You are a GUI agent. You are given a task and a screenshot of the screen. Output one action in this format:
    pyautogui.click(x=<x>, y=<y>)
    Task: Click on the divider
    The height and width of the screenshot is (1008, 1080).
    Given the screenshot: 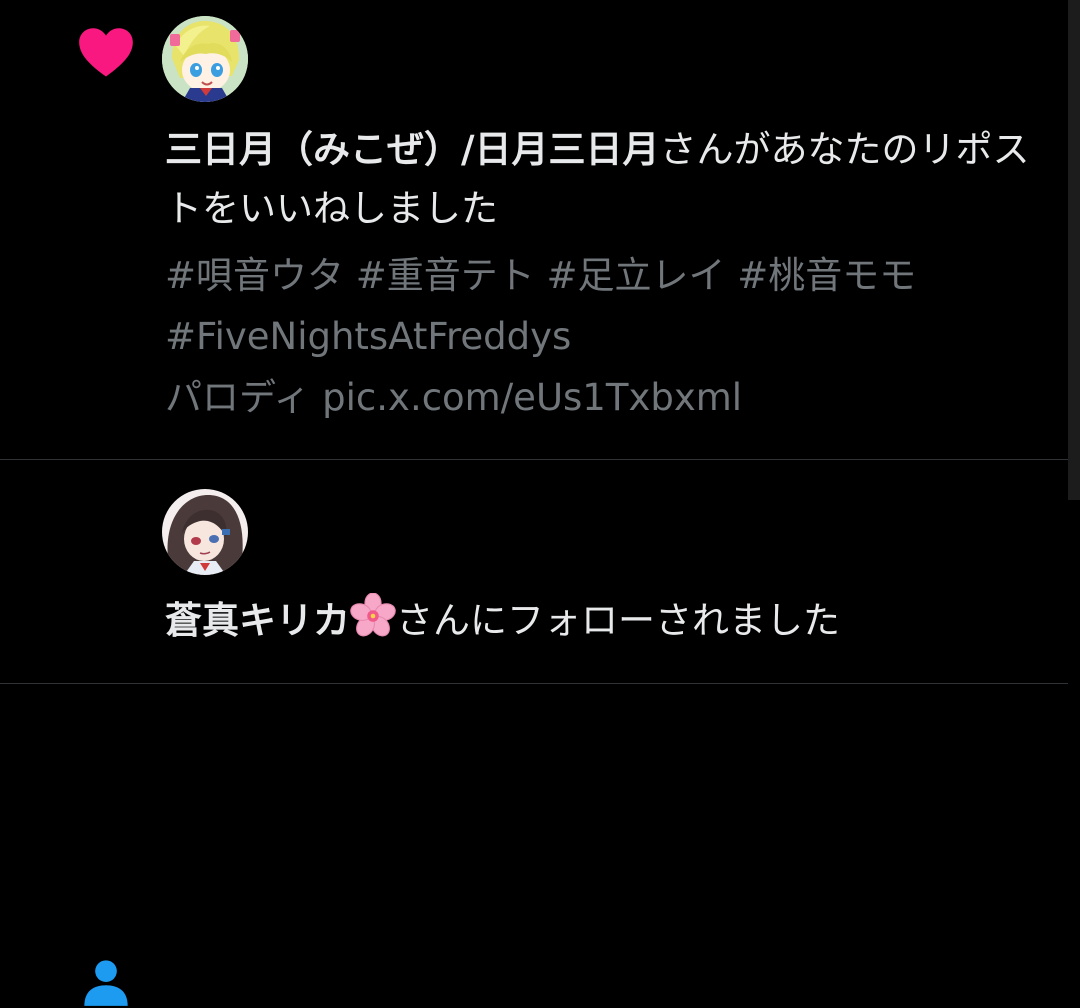 What is the action you would take?
    pyautogui.click(x=534, y=683)
    